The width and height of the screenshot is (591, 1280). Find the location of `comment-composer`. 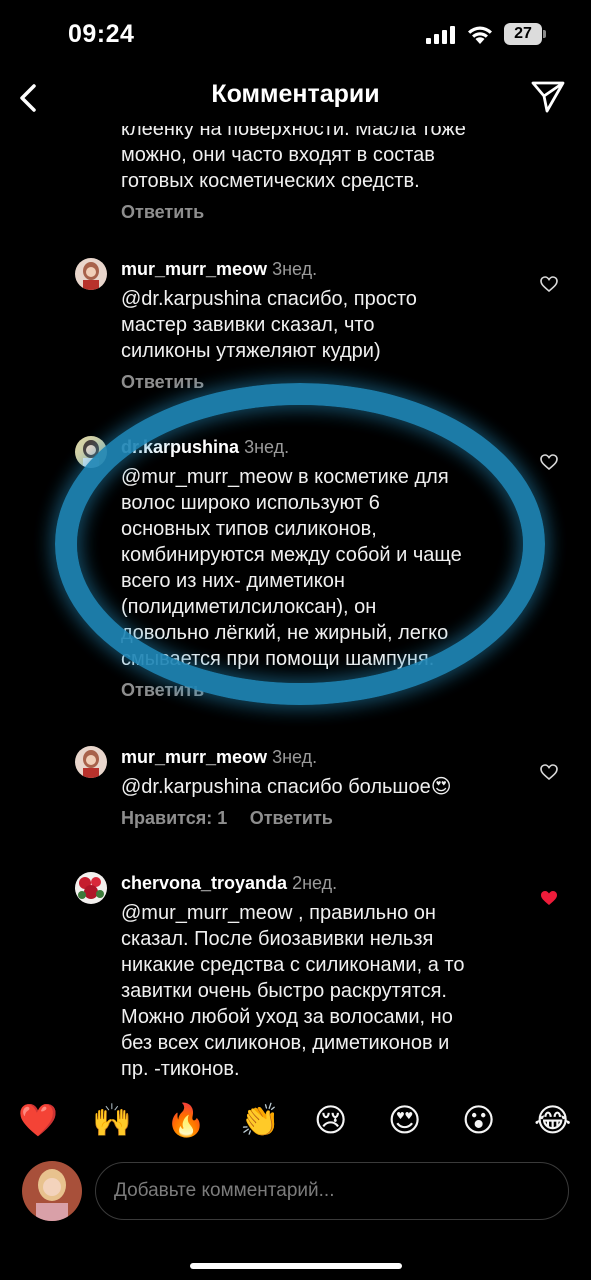

comment-composer is located at coordinates (295, 1198).